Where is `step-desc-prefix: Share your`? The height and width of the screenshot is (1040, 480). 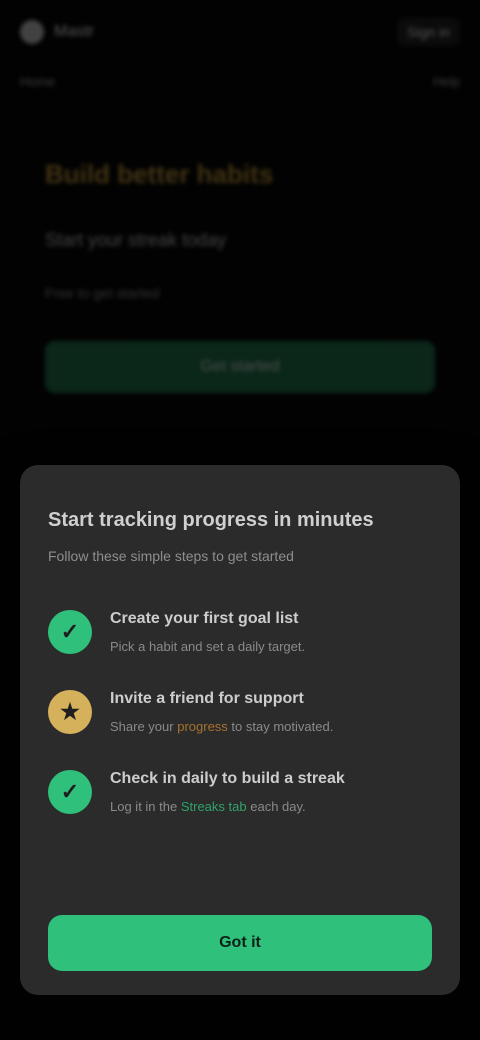
step-desc-prefix: Share your is located at coordinates (142, 726).